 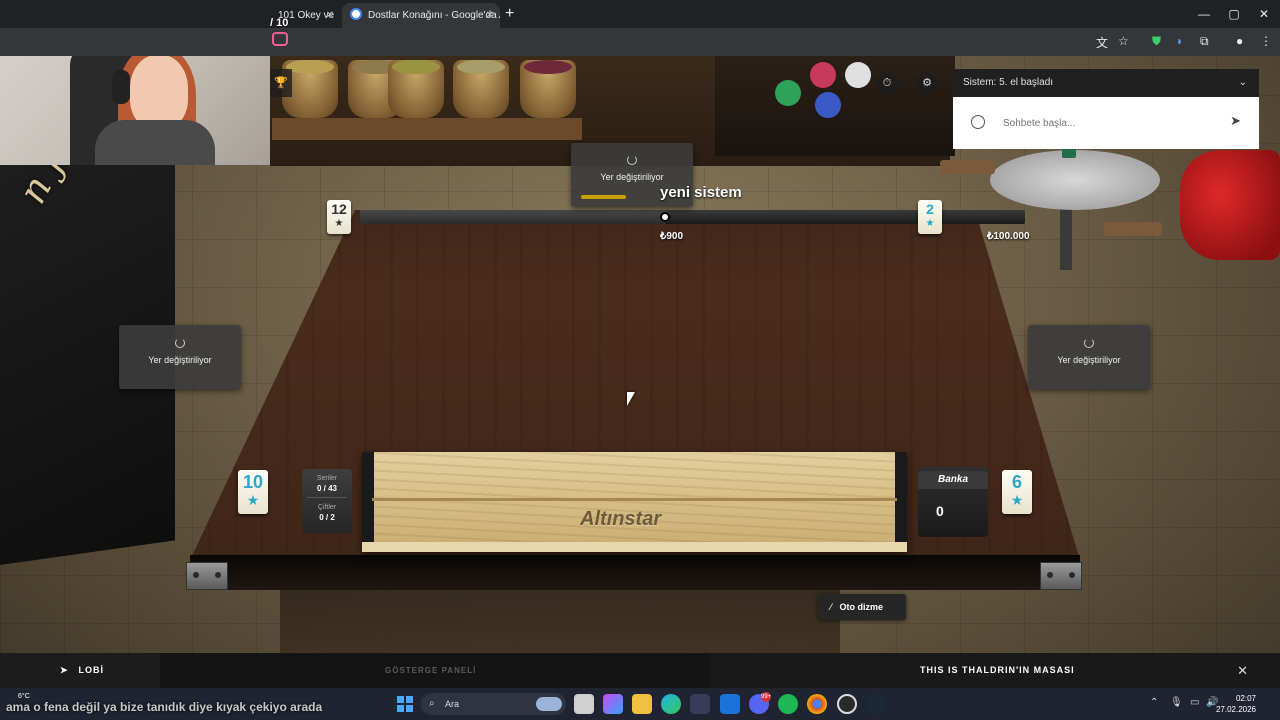 What do you see at coordinates (701, 192) in the screenshot?
I see `table-title: yeni sistem` at bounding box center [701, 192].